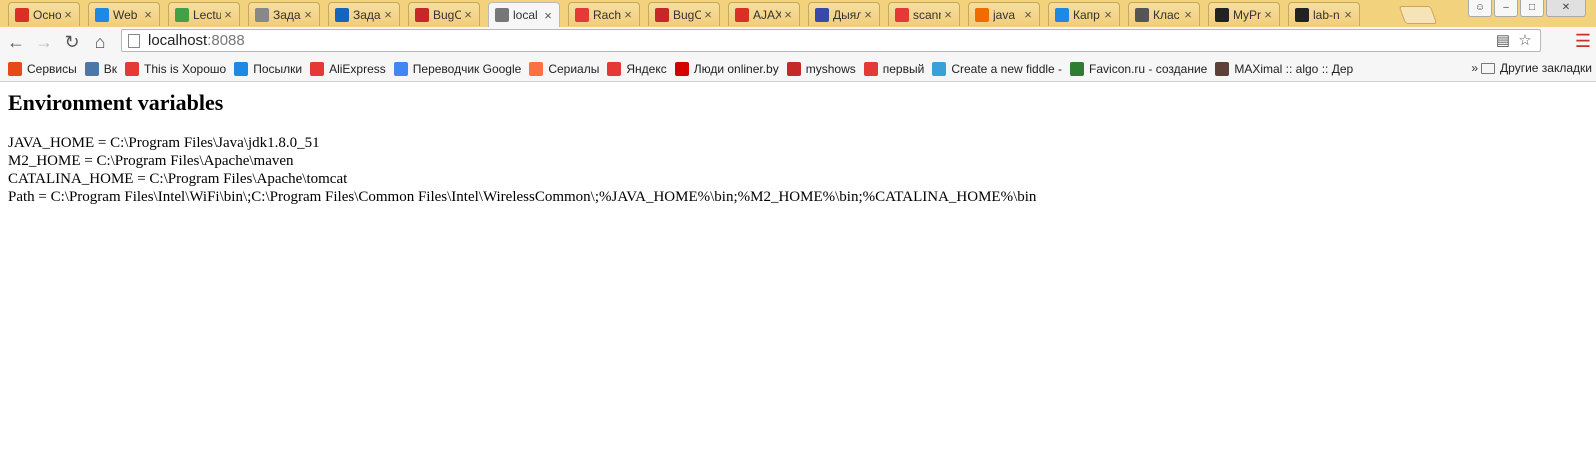  Describe the element at coordinates (1222, 68) in the screenshot. I see `maximal-icon` at that location.